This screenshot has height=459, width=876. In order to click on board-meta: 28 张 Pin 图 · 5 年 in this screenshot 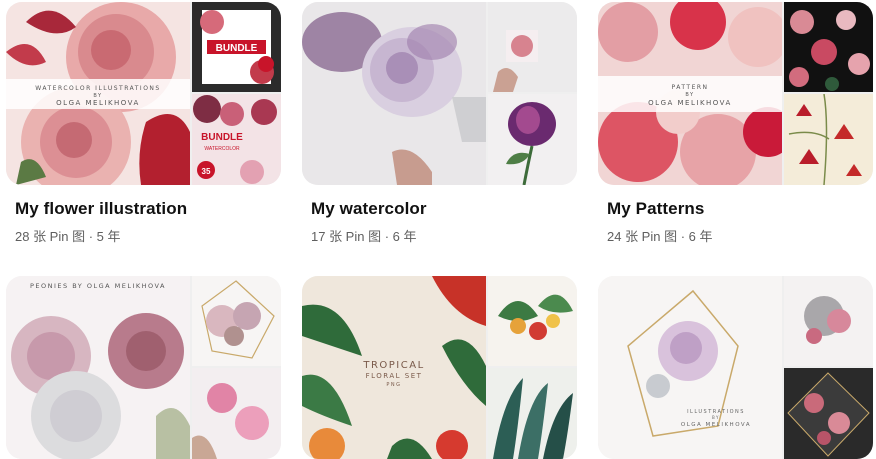, I will do `click(68, 236)`.